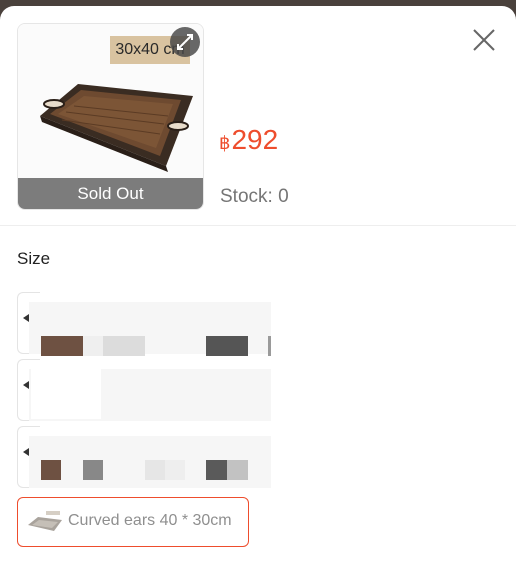 Image resolution: width=516 pixels, height=566 pixels. What do you see at coordinates (34, 258) in the screenshot?
I see `variation-title: Size` at bounding box center [34, 258].